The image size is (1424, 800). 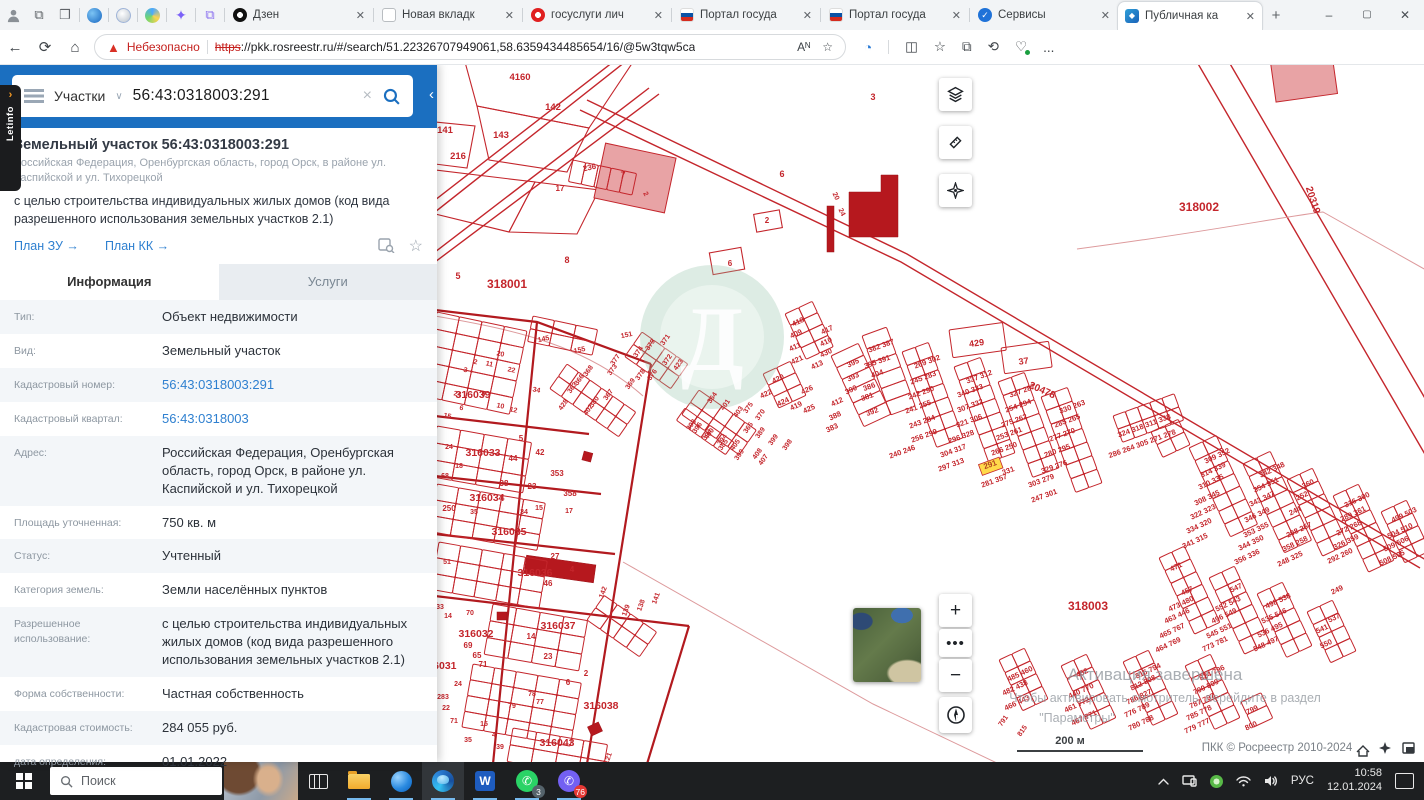 I want to click on volume-icon, so click(x=1271, y=781).